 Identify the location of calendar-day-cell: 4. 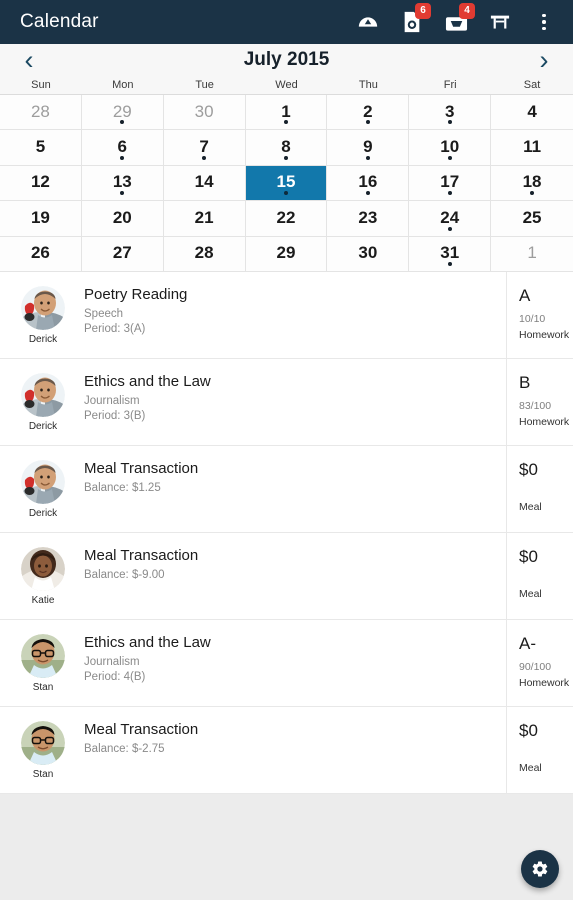
(532, 113).